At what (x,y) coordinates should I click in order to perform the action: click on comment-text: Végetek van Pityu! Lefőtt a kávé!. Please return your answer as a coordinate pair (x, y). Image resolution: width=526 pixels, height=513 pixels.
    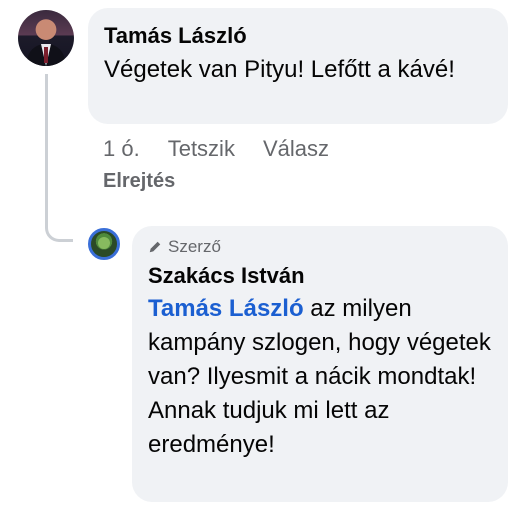
    Looking at the image, I should click on (279, 69).